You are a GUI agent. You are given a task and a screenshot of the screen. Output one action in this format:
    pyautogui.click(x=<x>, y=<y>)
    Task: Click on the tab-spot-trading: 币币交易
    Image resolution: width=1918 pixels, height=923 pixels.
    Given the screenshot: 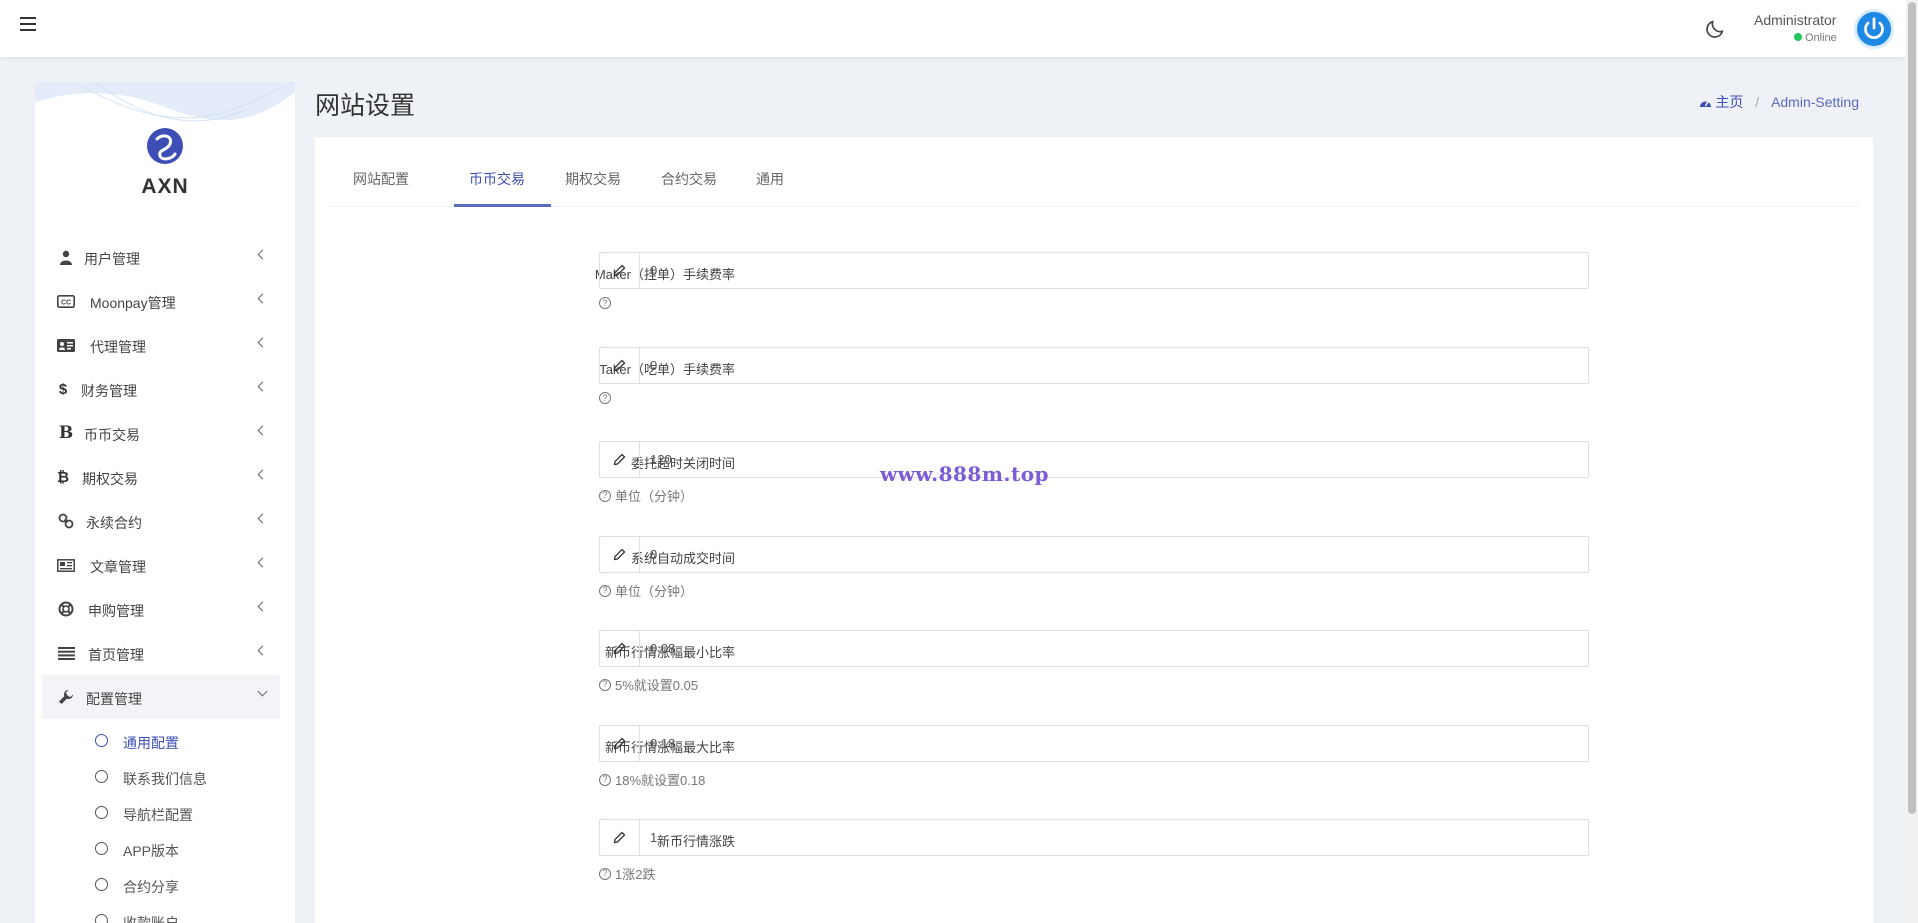 What is the action you would take?
    pyautogui.click(x=497, y=179)
    